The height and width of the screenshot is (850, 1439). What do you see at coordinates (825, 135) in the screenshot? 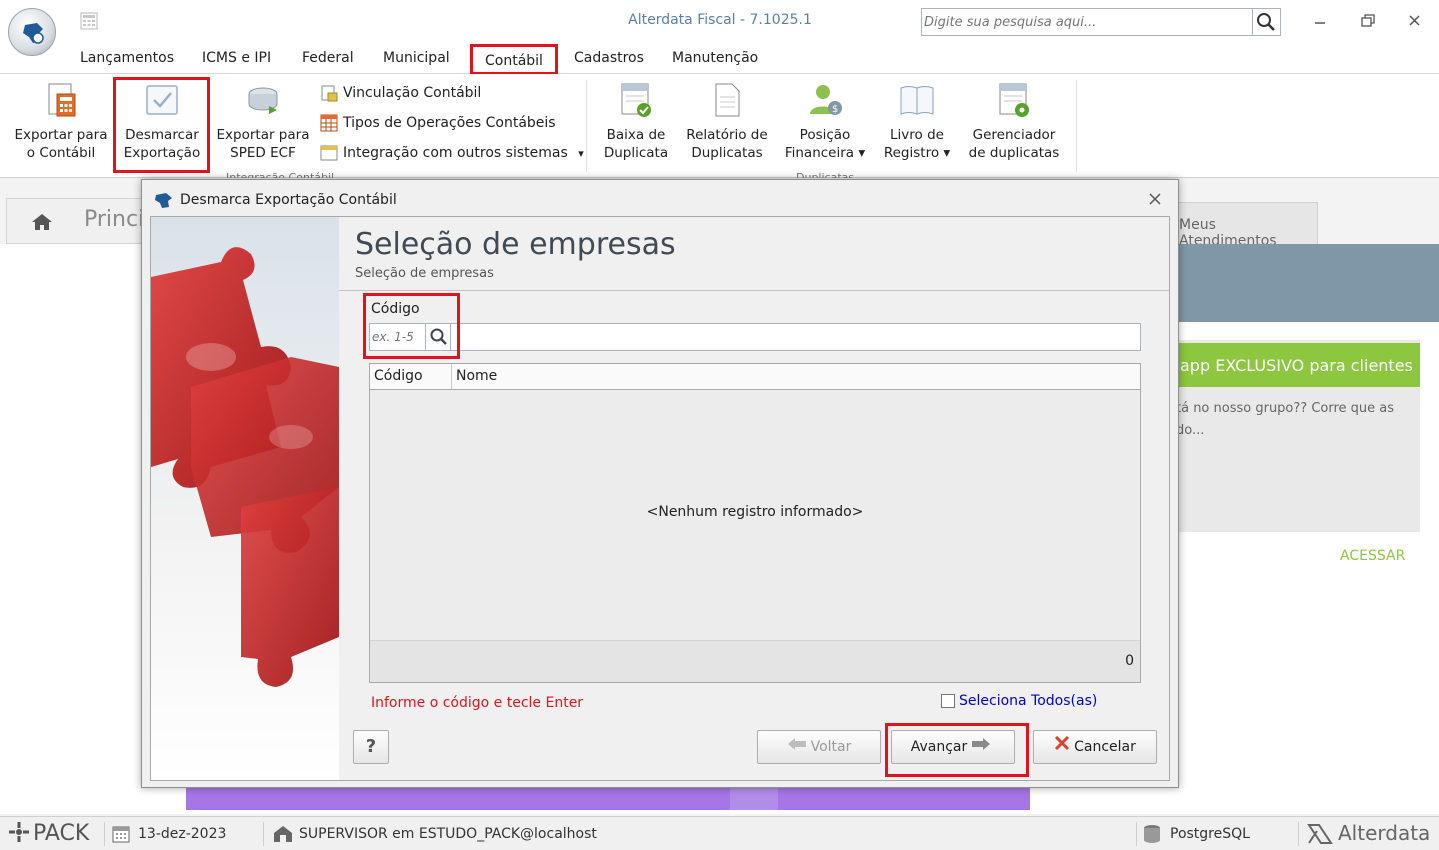
I see `posicao-label-1: Posição` at bounding box center [825, 135].